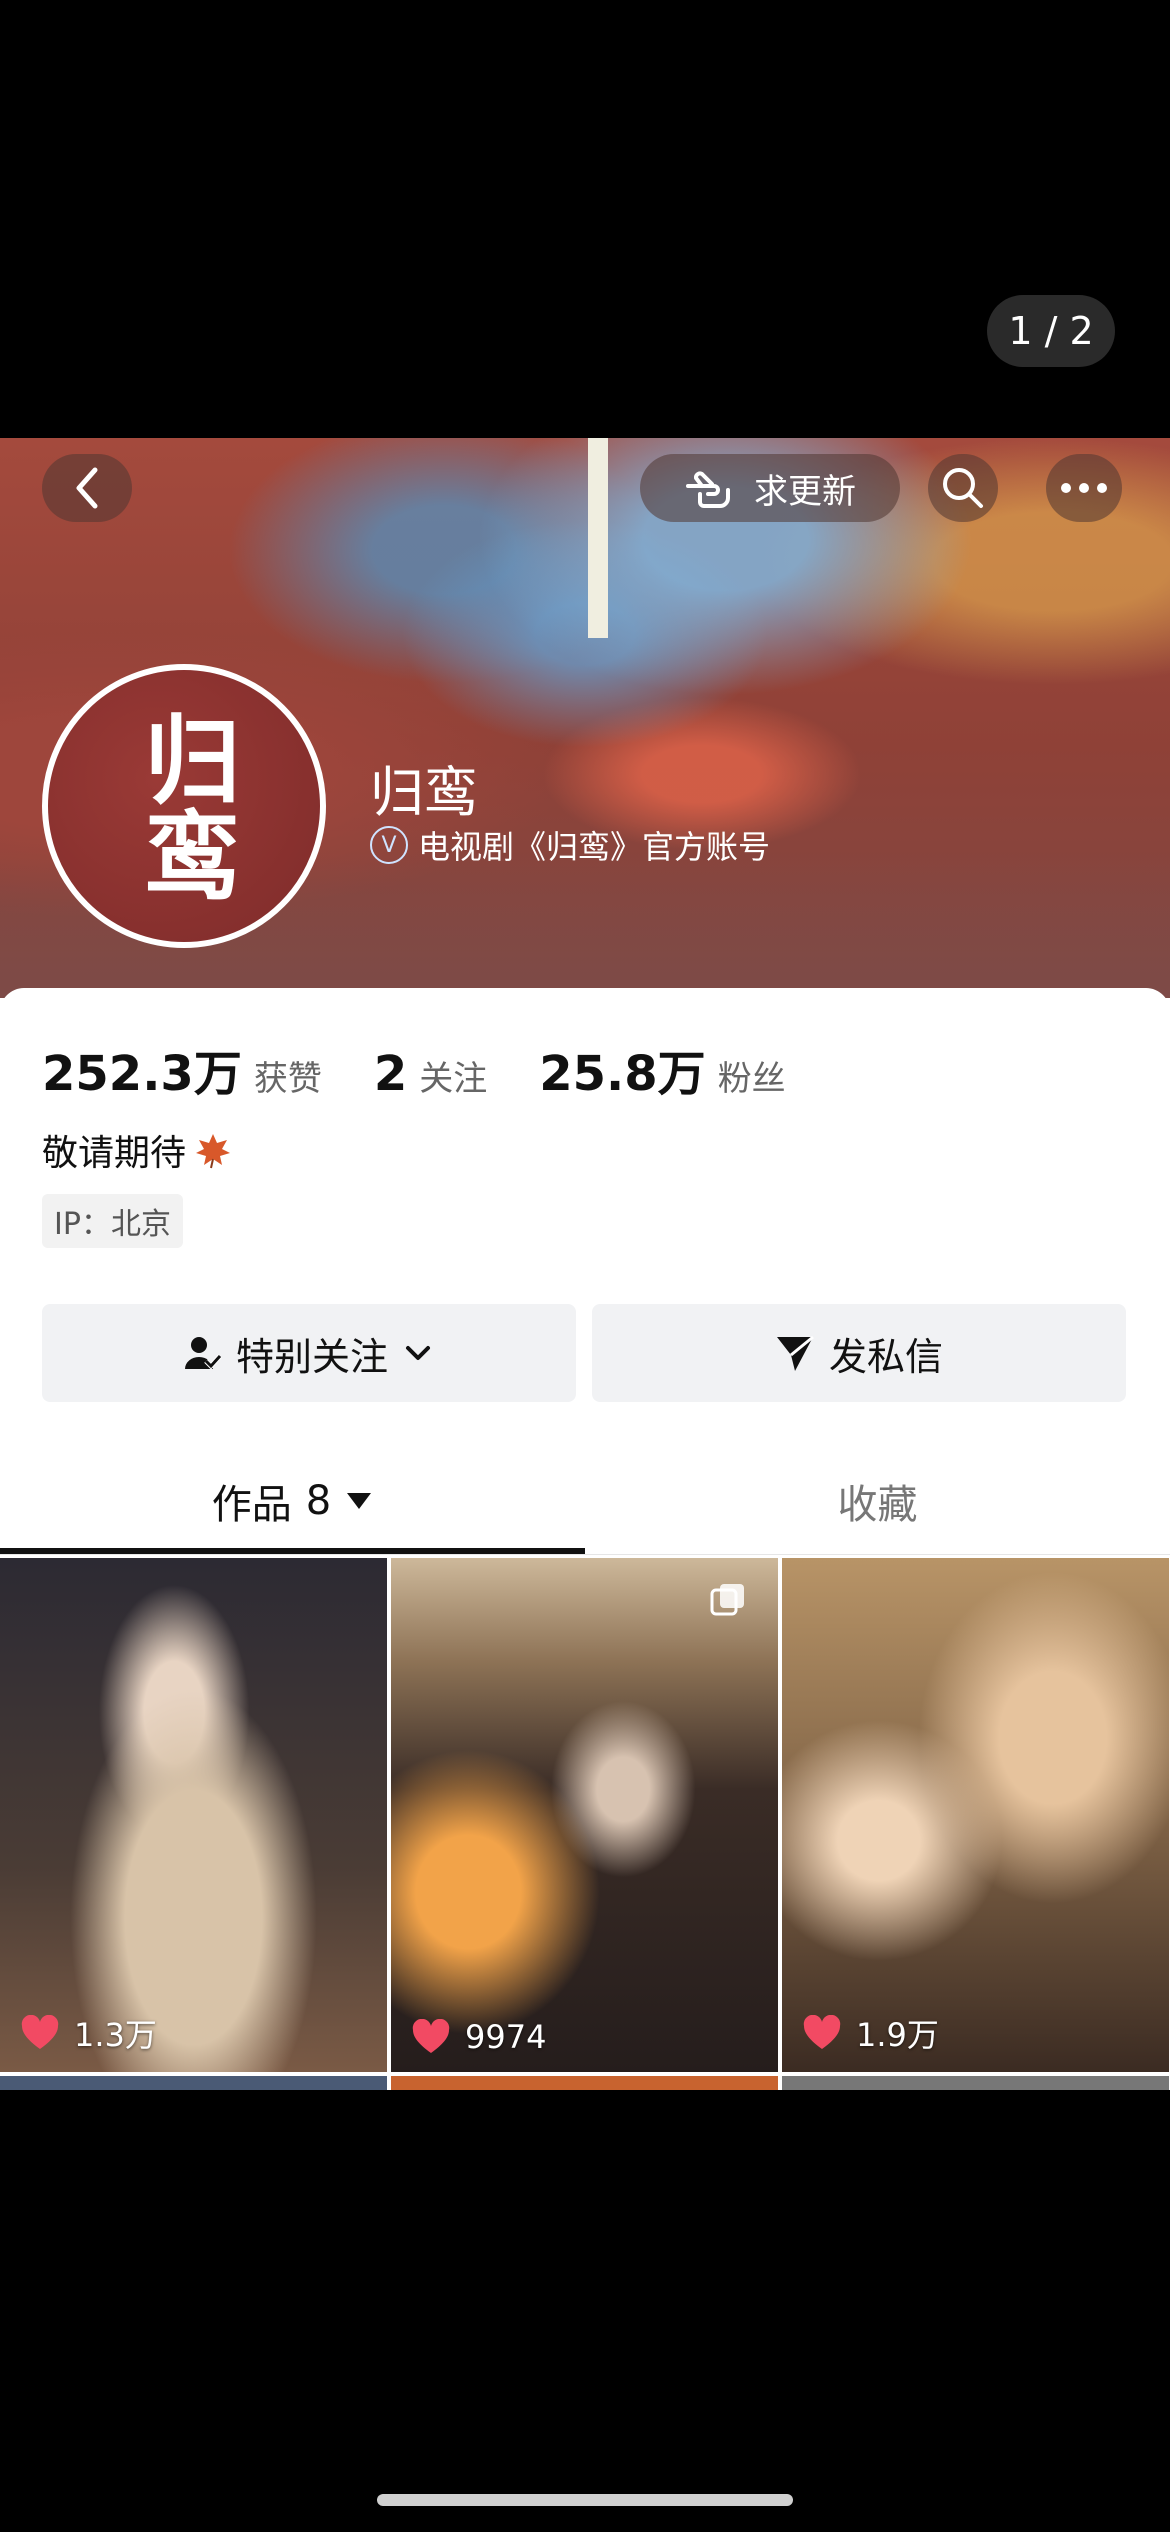 Image resolution: width=1170 pixels, height=2532 pixels. Describe the element at coordinates (112, 1221) in the screenshot. I see `ip-location-tag: IP：北京` at that location.